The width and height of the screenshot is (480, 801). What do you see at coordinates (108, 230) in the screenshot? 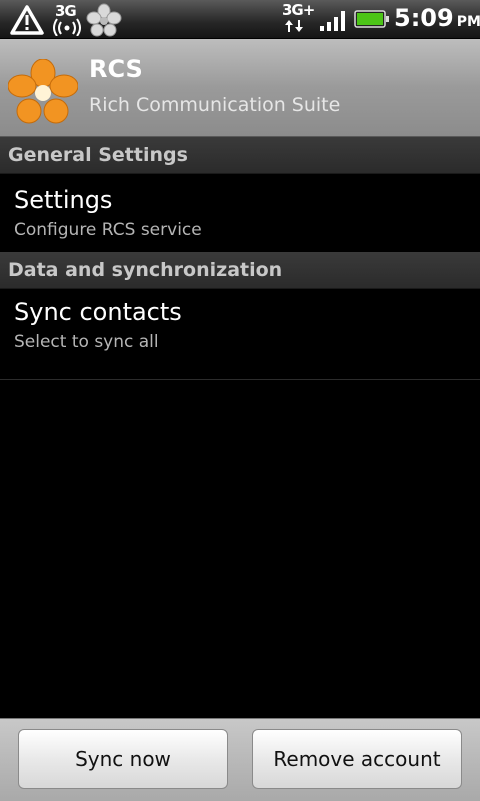
I see `list-item-summary: Configure RCS service` at bounding box center [108, 230].